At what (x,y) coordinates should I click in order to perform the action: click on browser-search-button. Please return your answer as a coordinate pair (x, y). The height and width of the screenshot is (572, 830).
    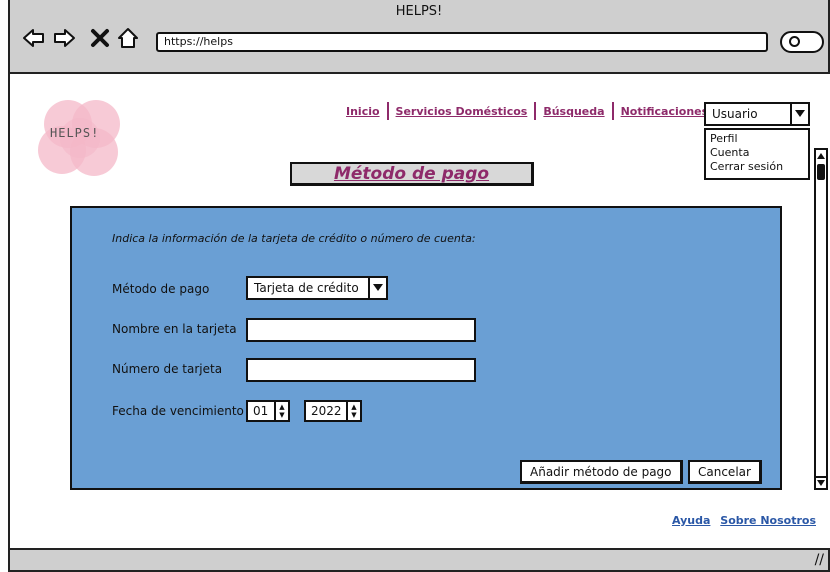
    Looking at the image, I should click on (802, 42).